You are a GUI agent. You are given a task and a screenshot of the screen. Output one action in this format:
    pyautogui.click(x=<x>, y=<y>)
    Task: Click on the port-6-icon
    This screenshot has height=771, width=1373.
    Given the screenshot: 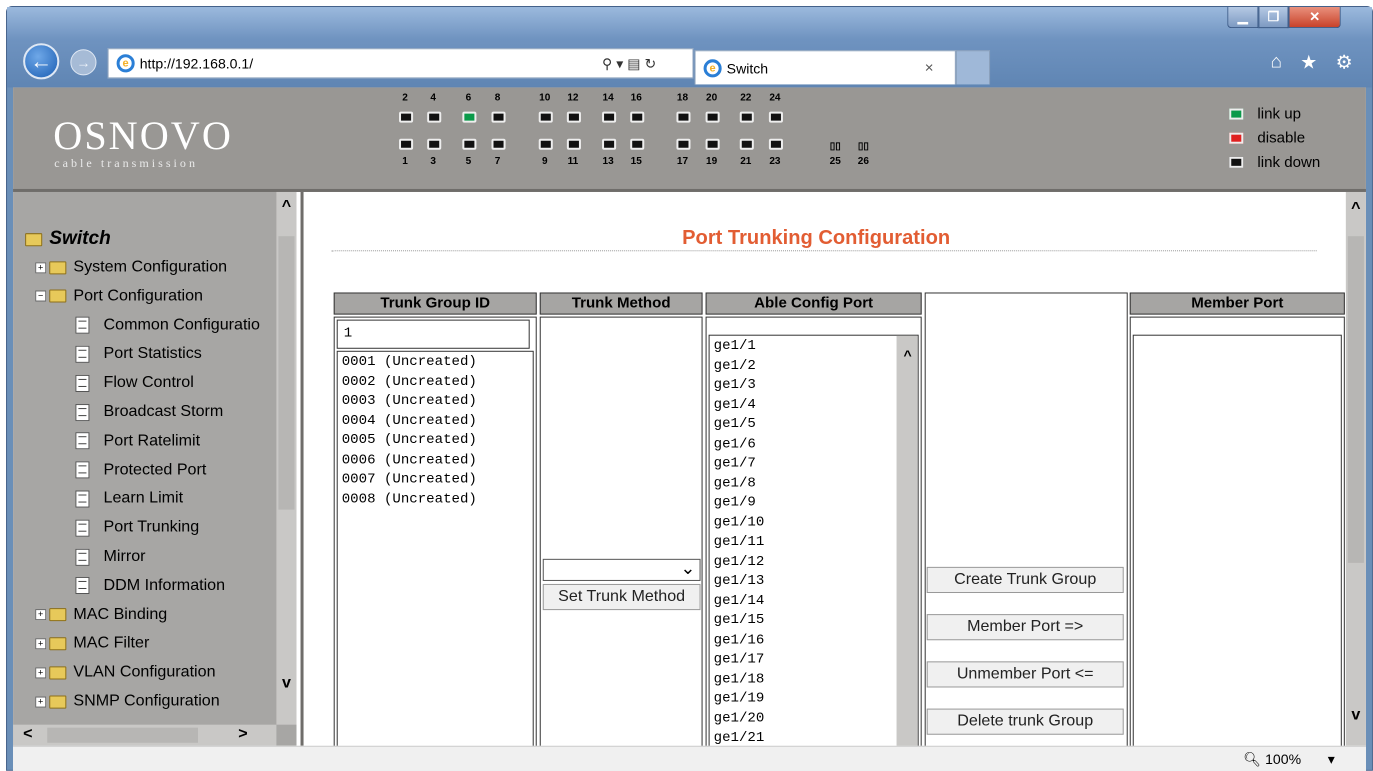 What is the action you would take?
    pyautogui.click(x=469, y=117)
    